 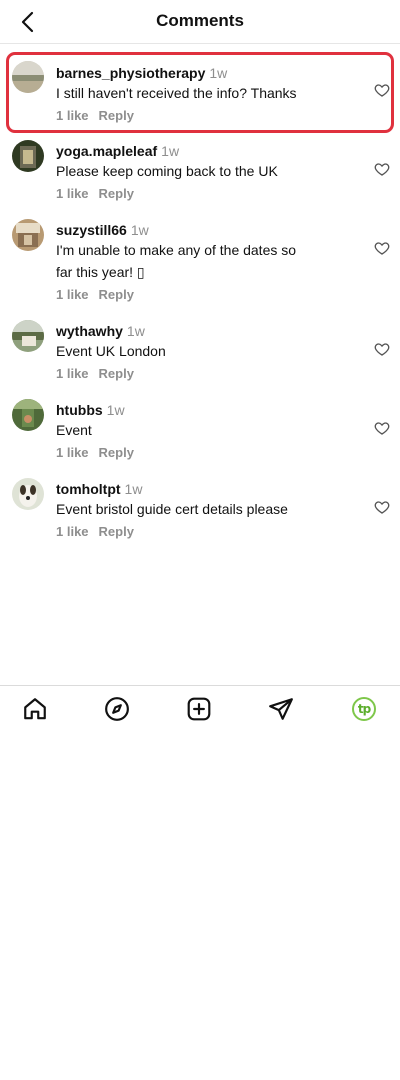 I want to click on comment-text-line: far this year! ▯, so click(x=100, y=272).